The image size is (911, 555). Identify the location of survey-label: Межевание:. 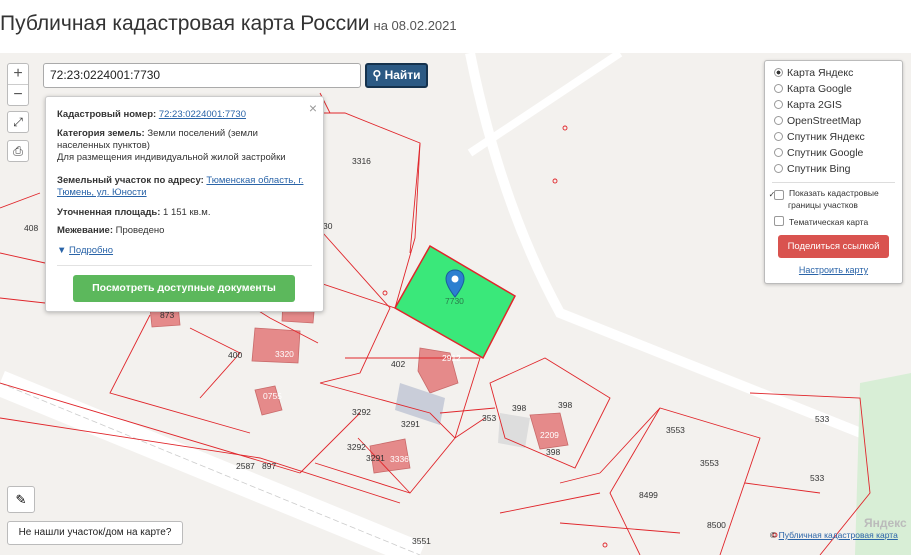
(85, 230).